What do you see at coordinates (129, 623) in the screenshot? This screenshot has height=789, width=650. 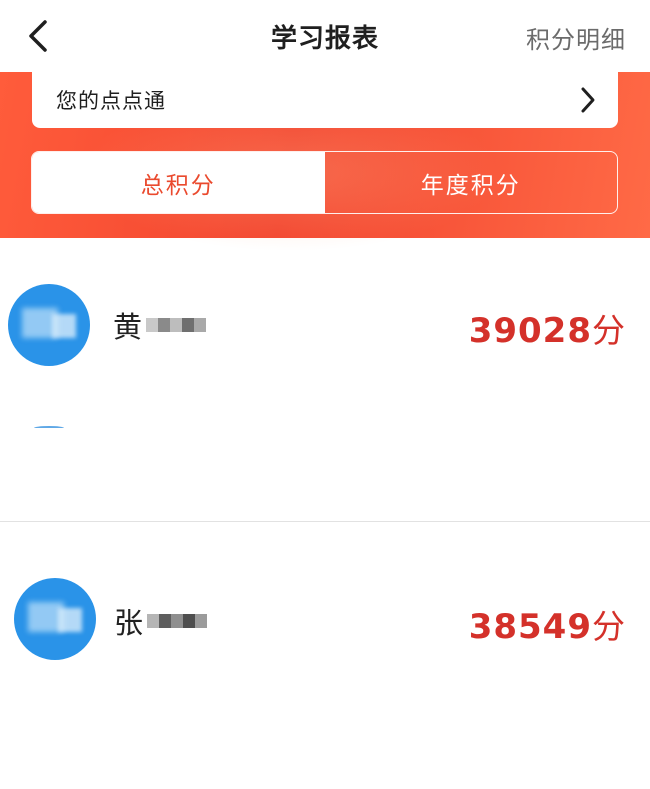 I see `member-surname: 张` at bounding box center [129, 623].